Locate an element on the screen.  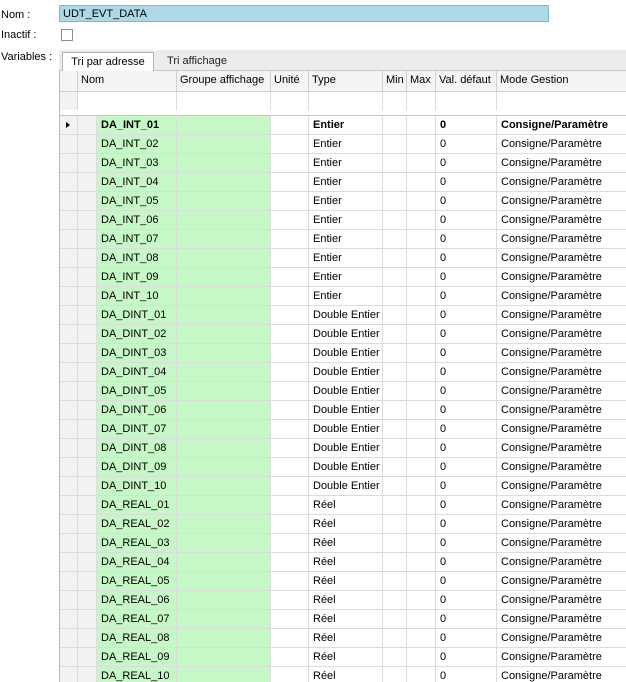
cell-type: Entier is located at coordinates (346, 258).